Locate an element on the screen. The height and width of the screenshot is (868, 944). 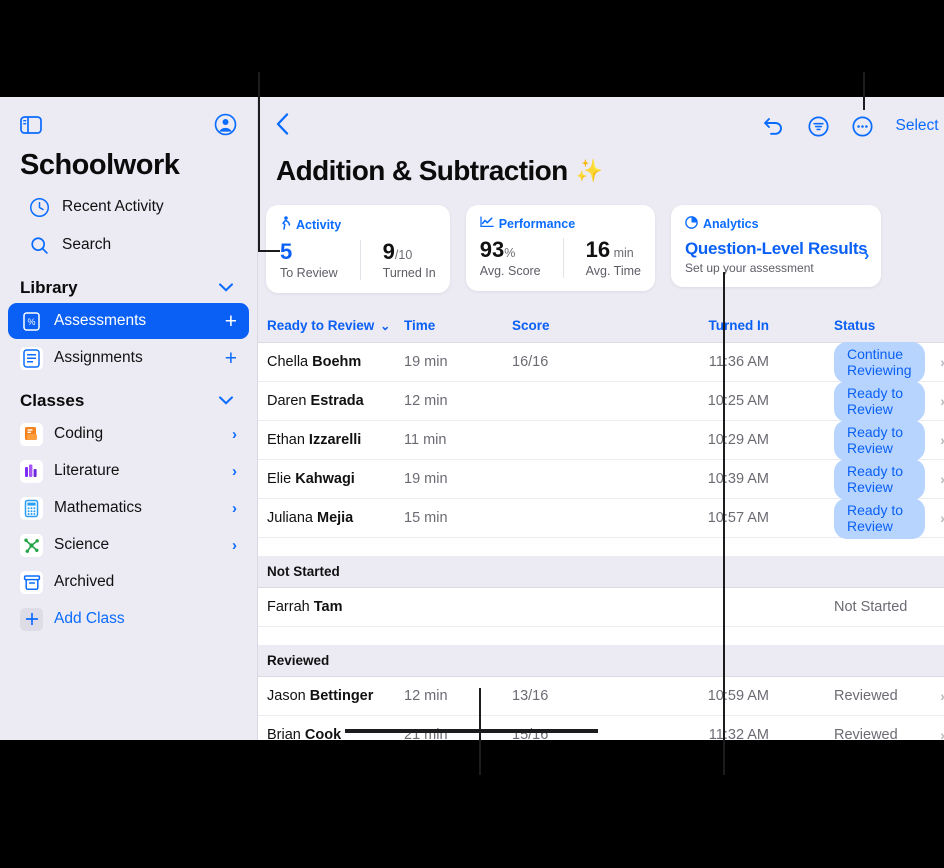
stat-to-review: 5 To Review is located at coordinates (320, 260).